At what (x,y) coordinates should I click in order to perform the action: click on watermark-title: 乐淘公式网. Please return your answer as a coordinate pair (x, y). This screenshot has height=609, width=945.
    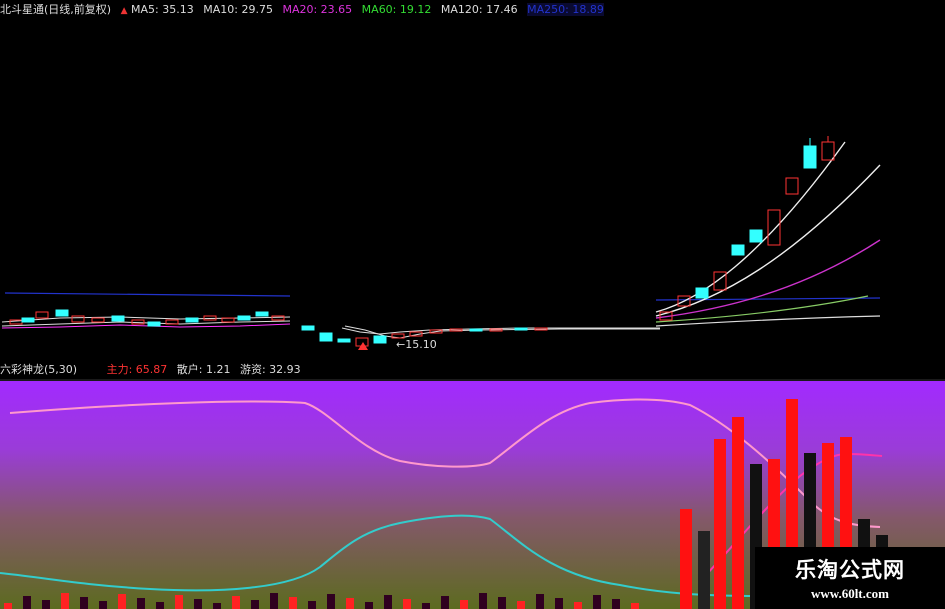
    Looking at the image, I should click on (850, 569).